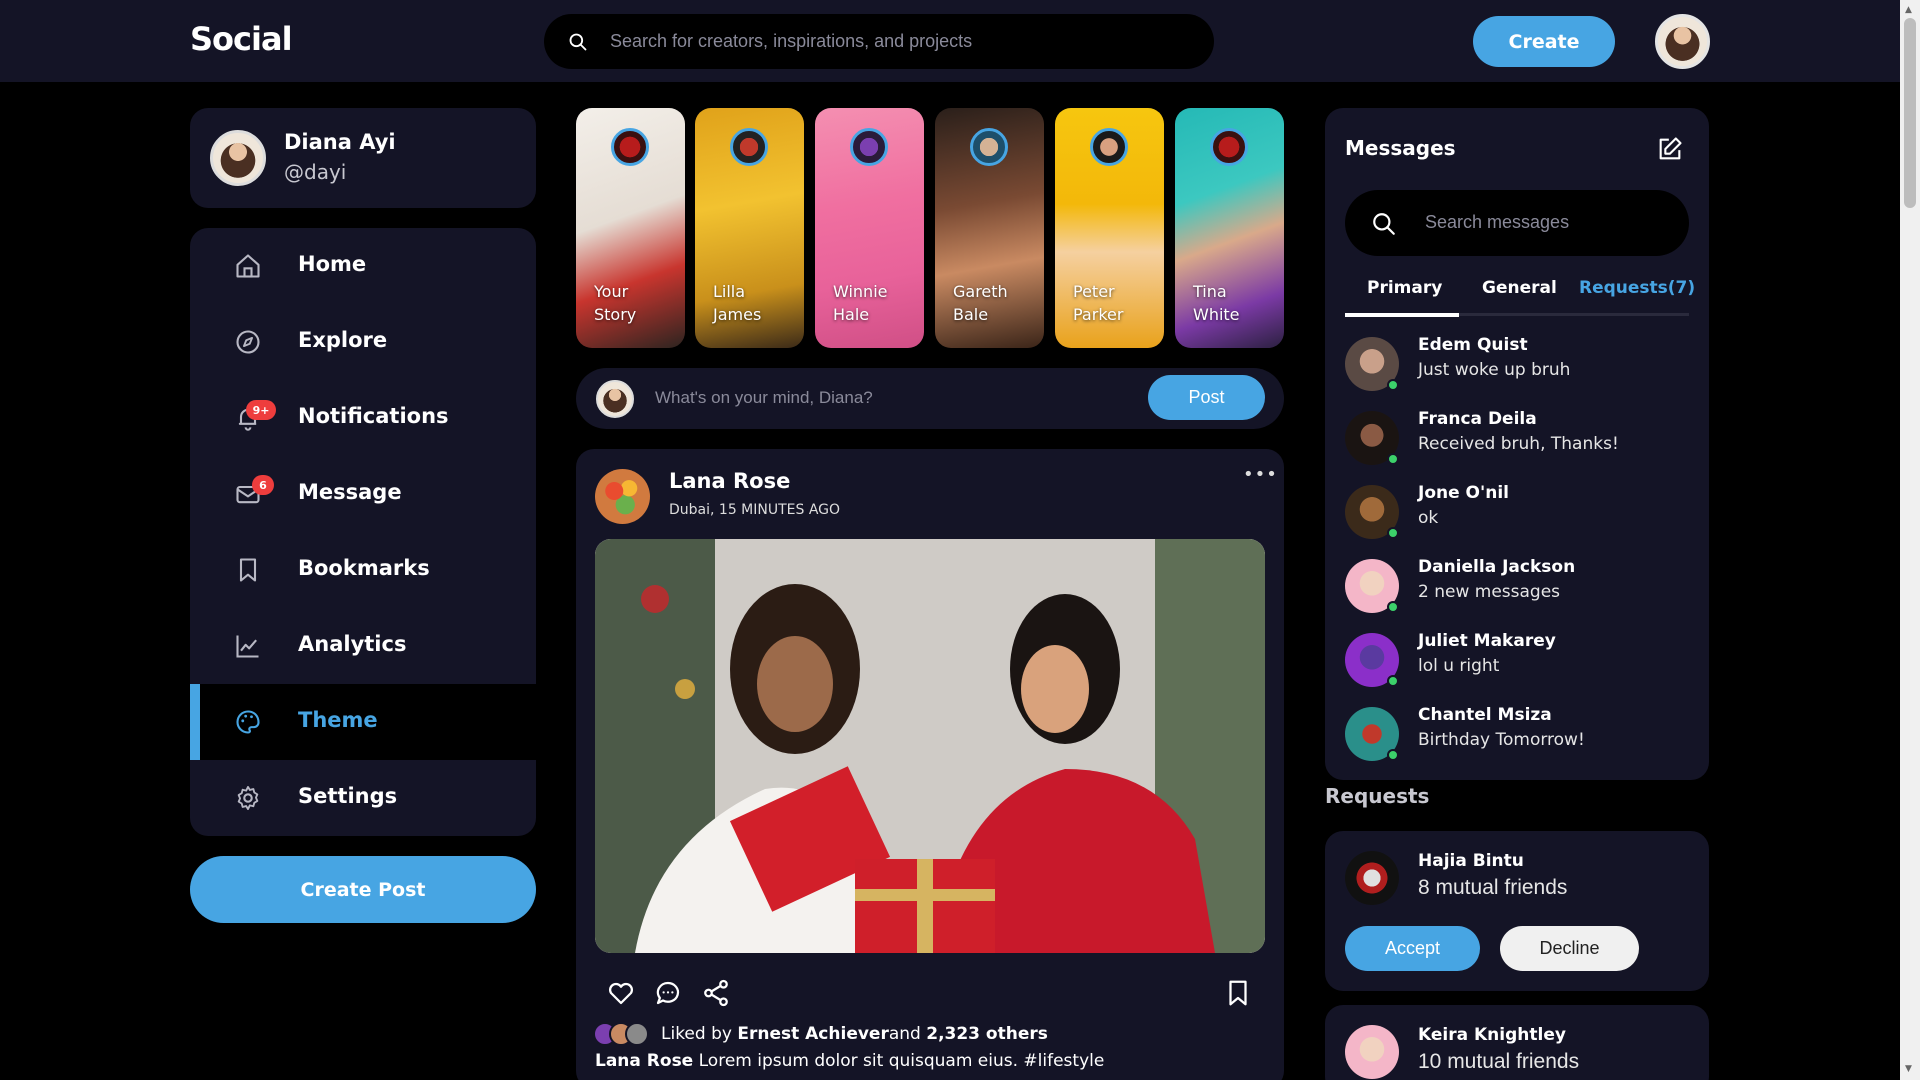 This screenshot has height=1080, width=1920. I want to click on message-item: Daniella Jackson 2 new messages, so click(1517, 582).